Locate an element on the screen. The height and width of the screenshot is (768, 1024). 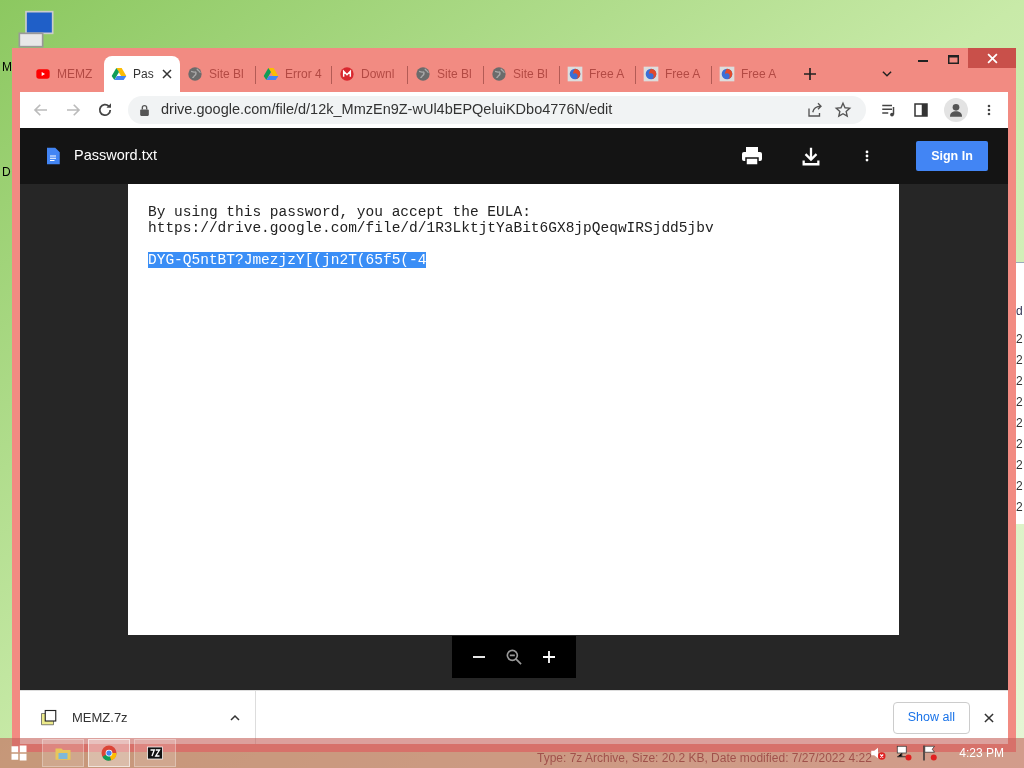
profile-icon is located at coordinates (956, 110).